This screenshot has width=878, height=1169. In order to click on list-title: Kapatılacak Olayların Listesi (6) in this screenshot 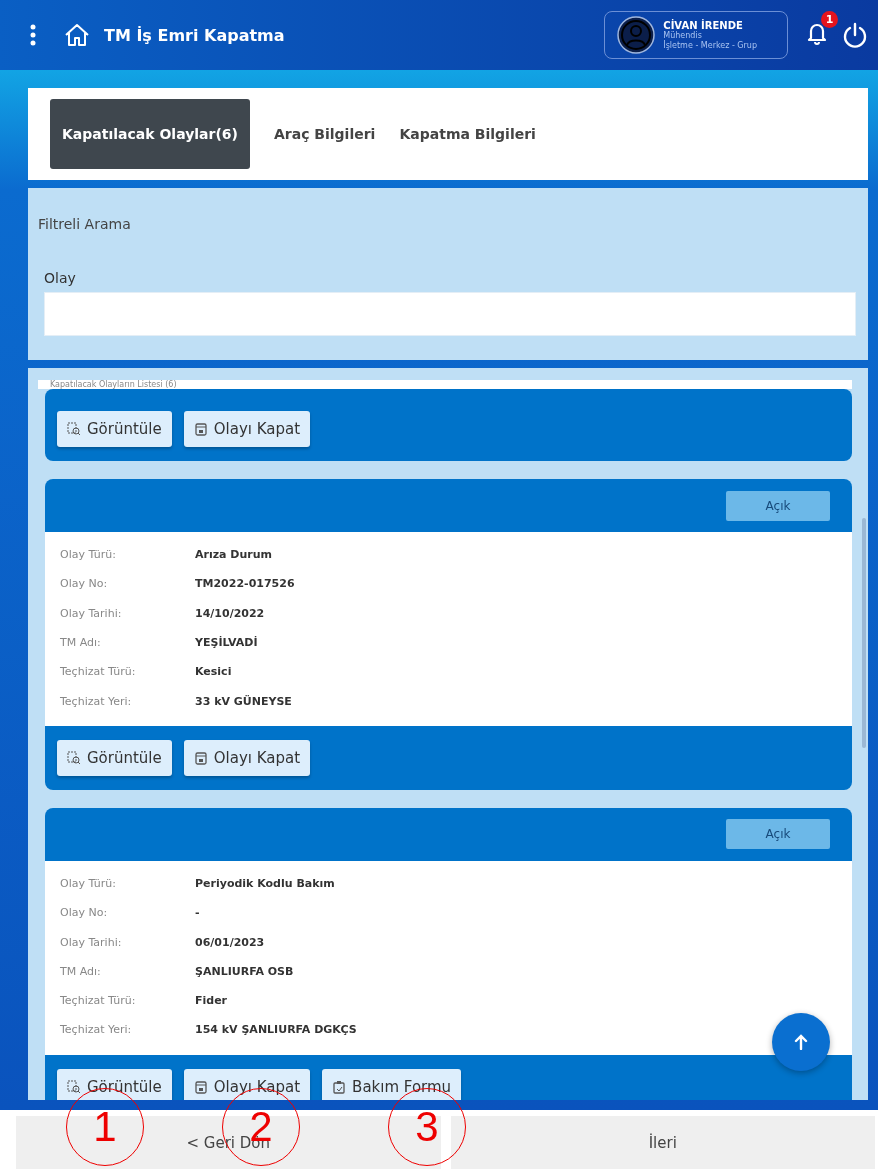, I will do `click(445, 384)`.